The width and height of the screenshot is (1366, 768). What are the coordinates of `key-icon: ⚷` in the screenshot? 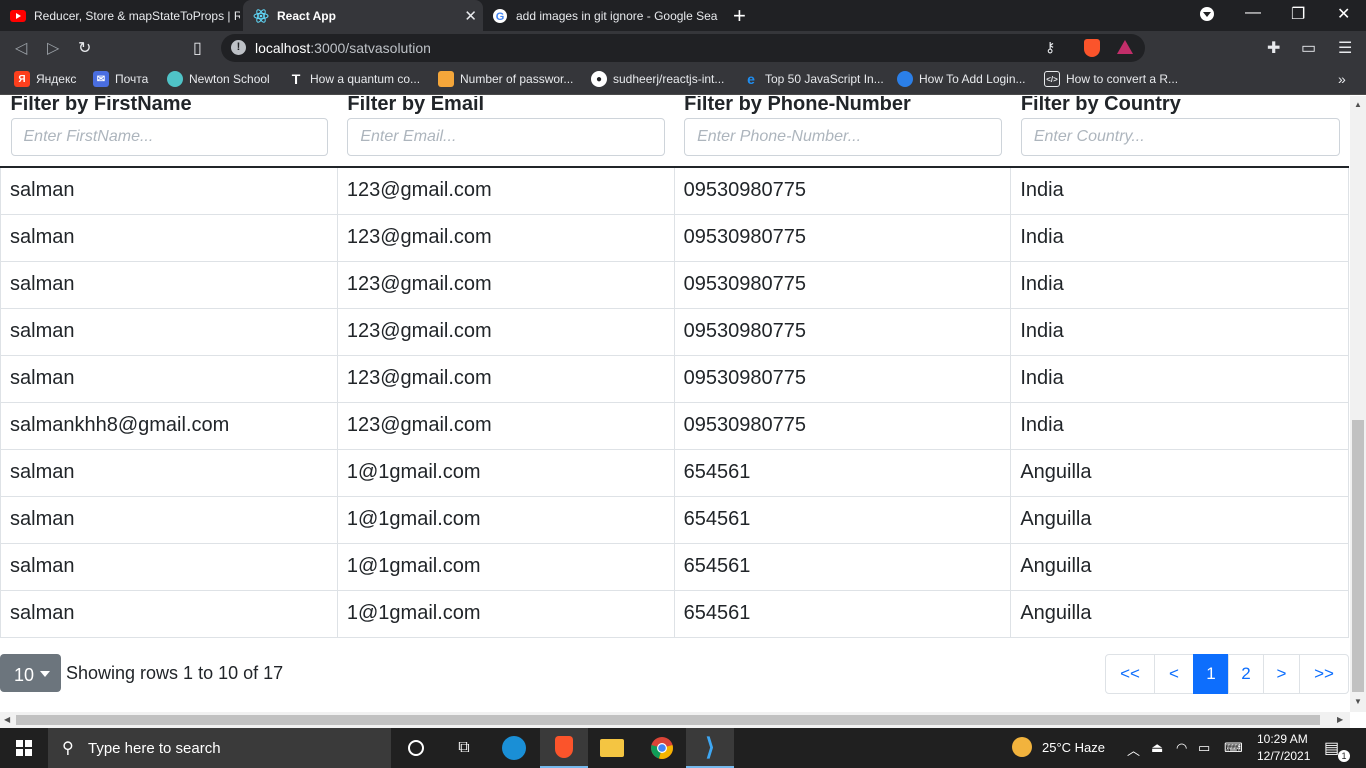 It's located at (1050, 47).